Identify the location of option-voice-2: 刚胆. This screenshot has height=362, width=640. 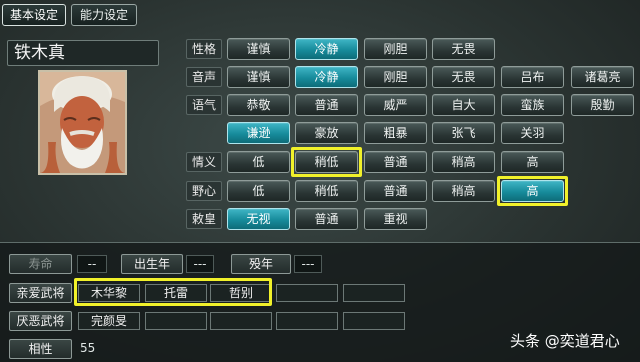
(395, 77).